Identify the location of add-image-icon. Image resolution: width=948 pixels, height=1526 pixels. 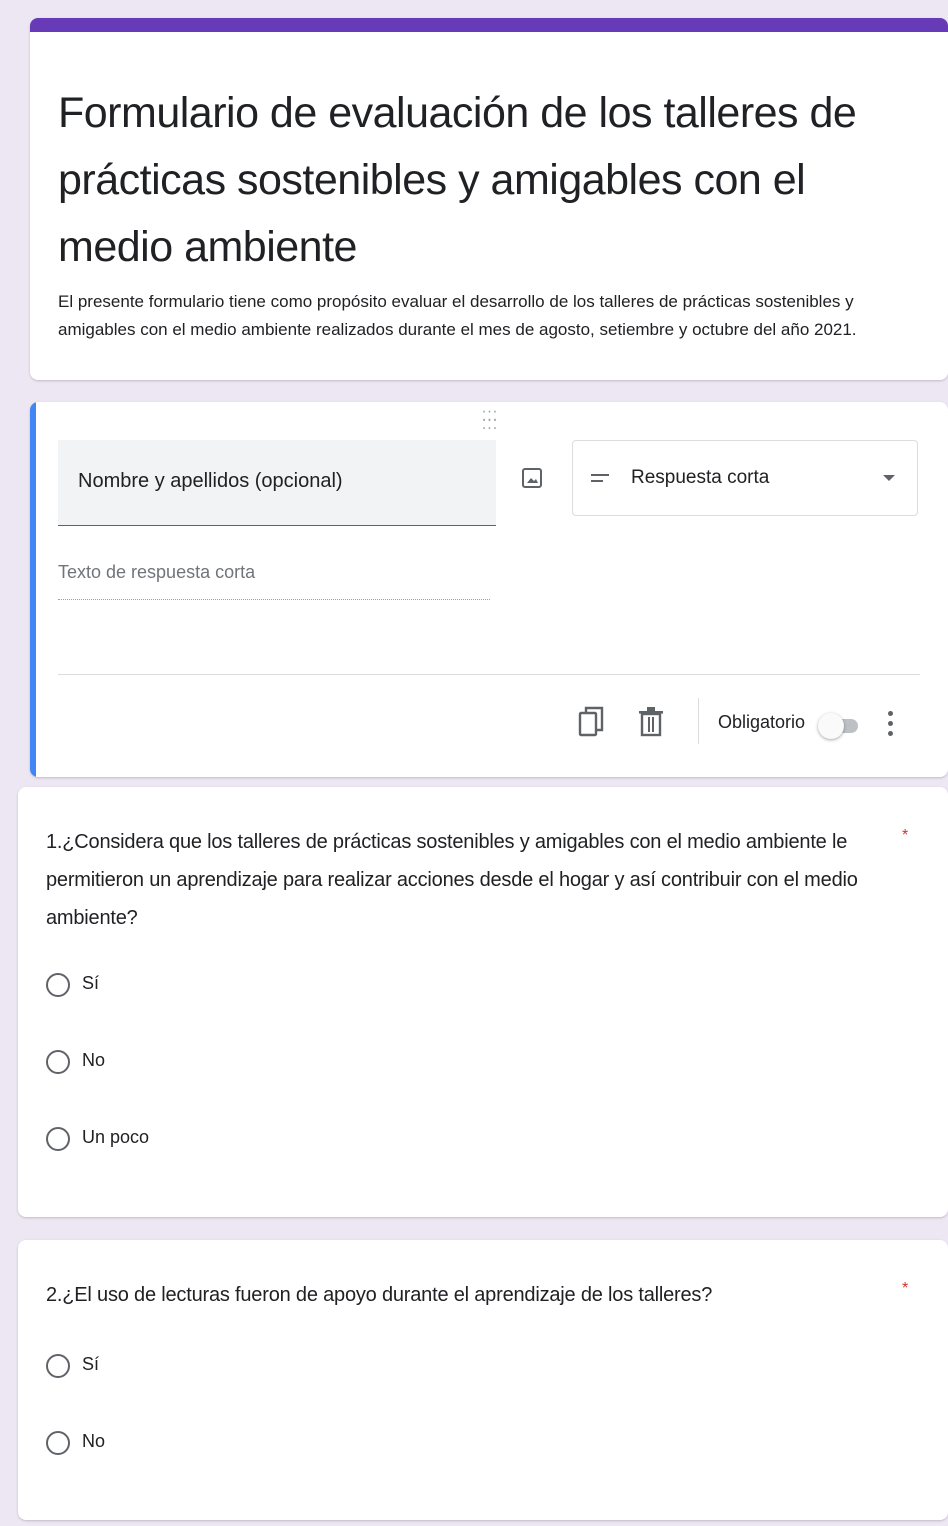
(532, 478).